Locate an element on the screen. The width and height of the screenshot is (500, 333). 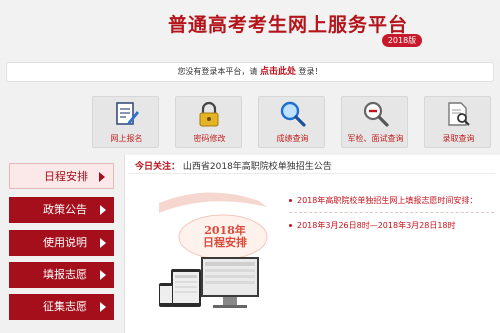
military-interview-query-button: 军检、面试查询 is located at coordinates (374, 122).